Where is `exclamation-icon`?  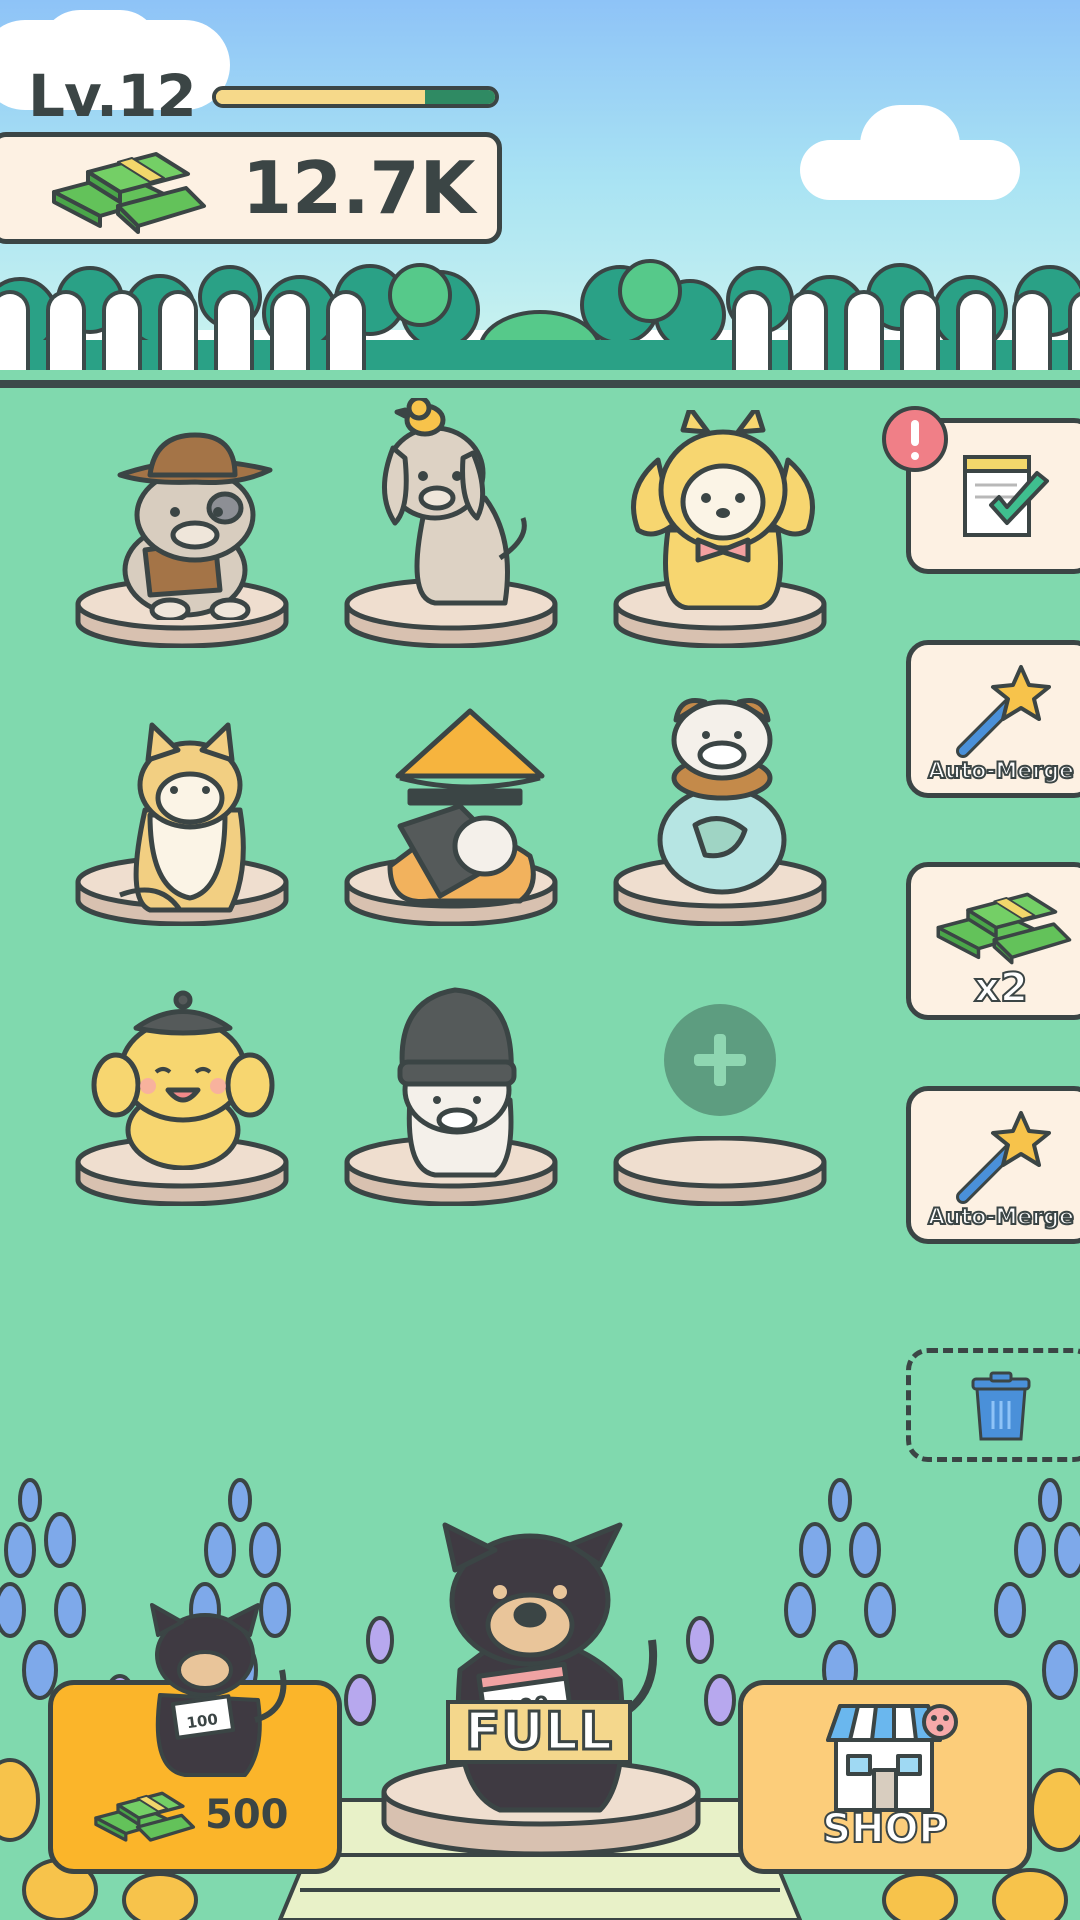
exclamation-icon is located at coordinates (915, 433).